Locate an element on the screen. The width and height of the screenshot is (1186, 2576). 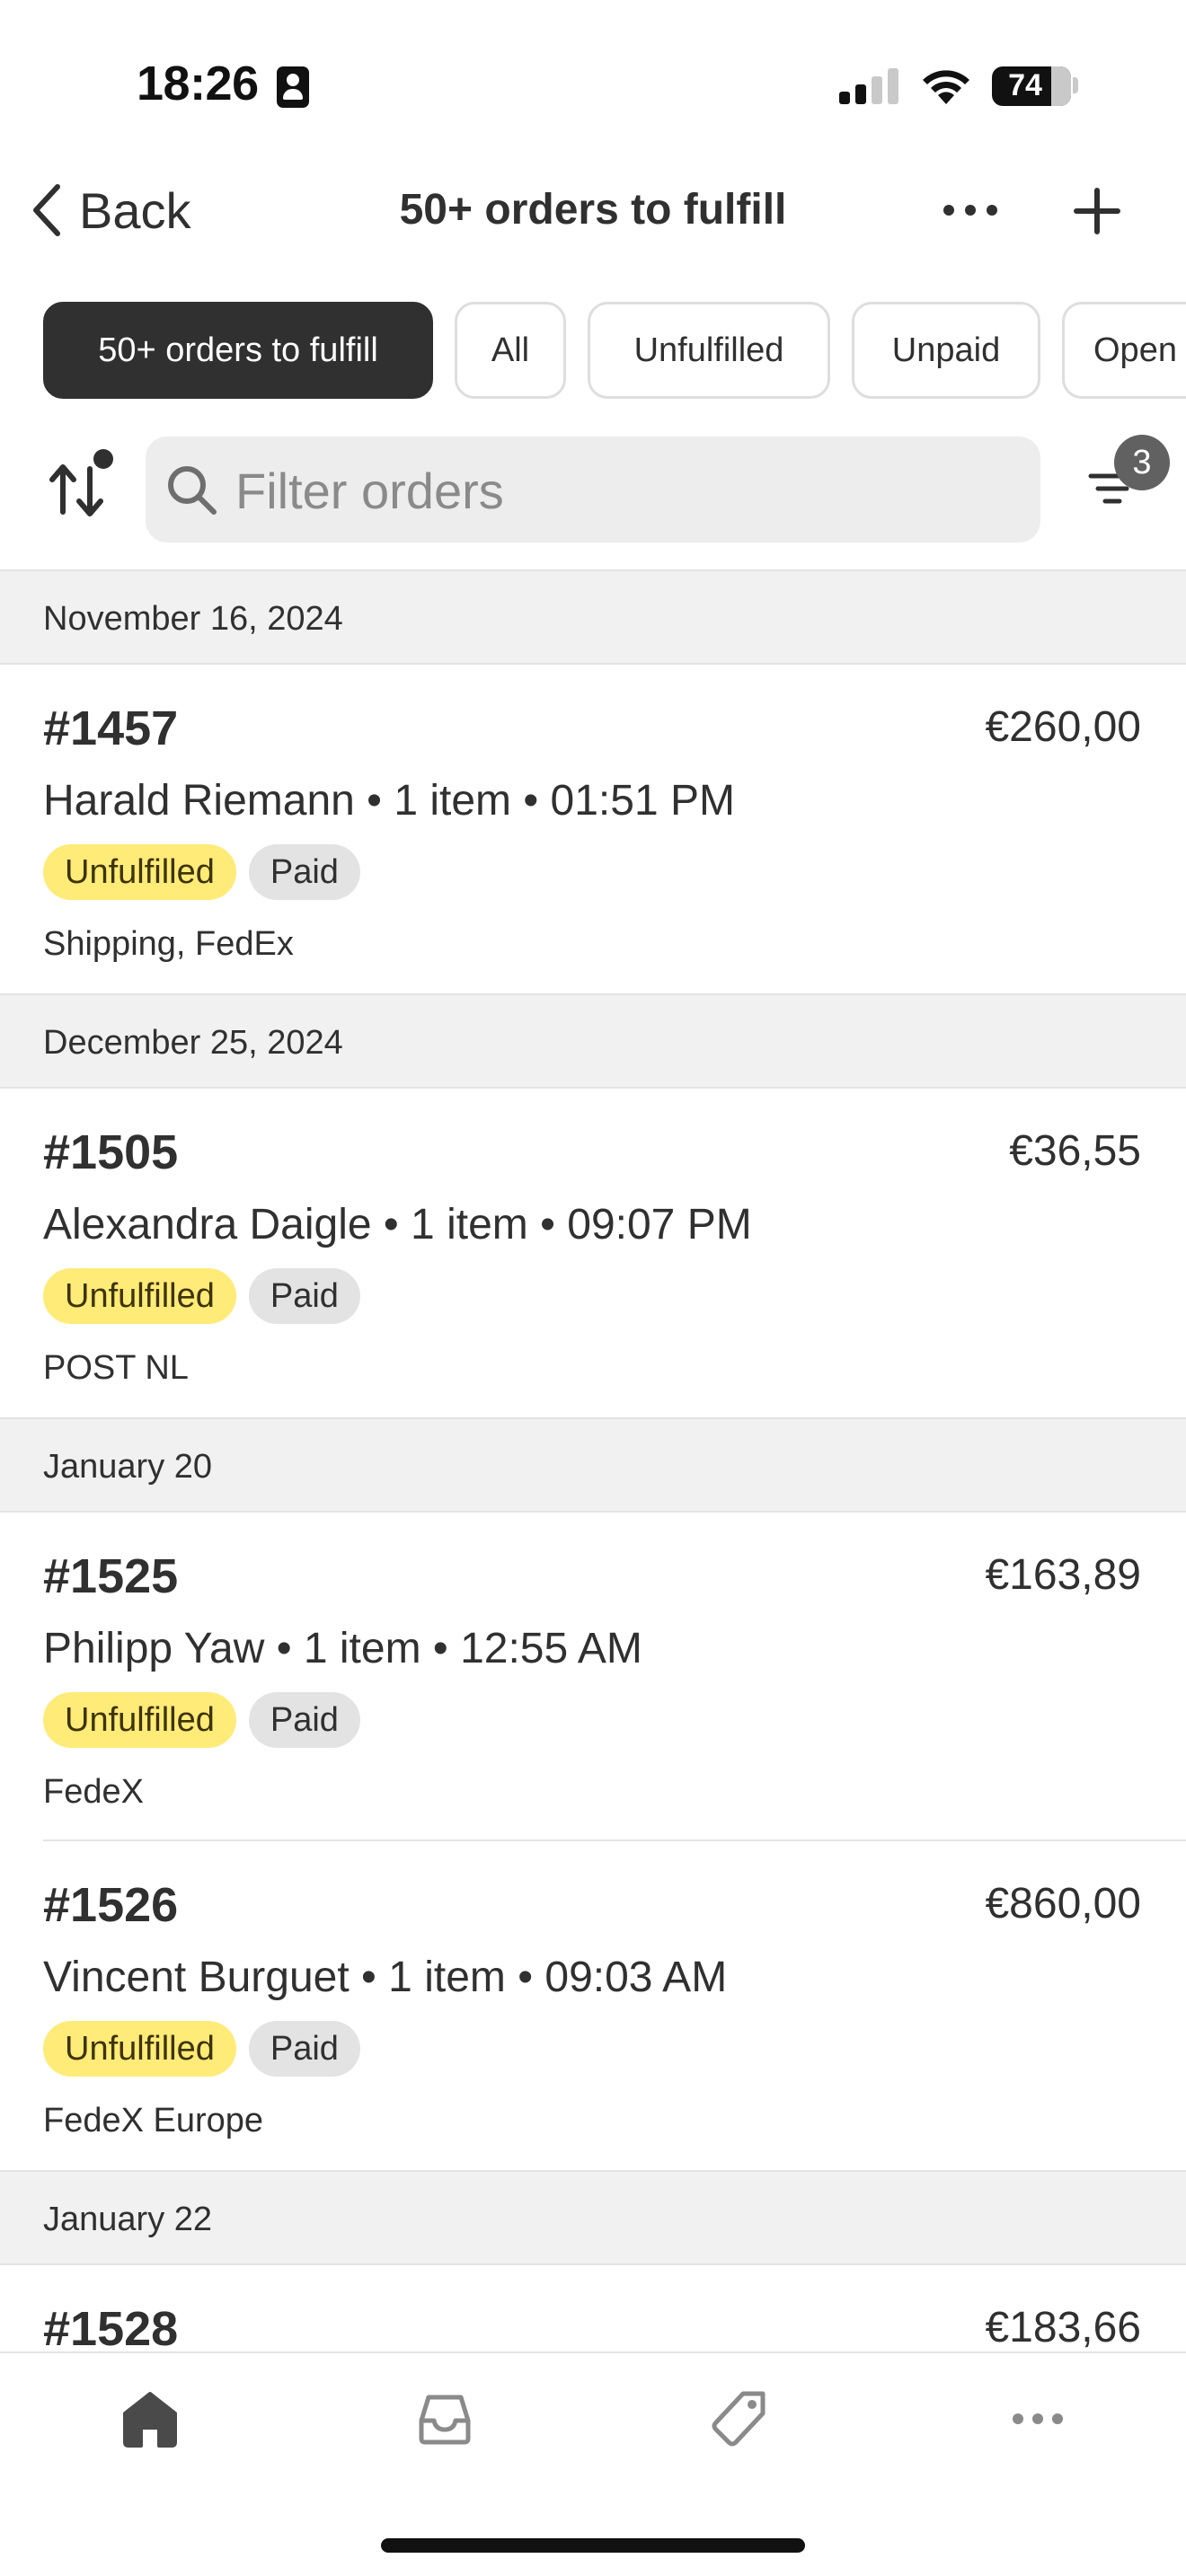
tag-icon is located at coordinates (739, 2419).